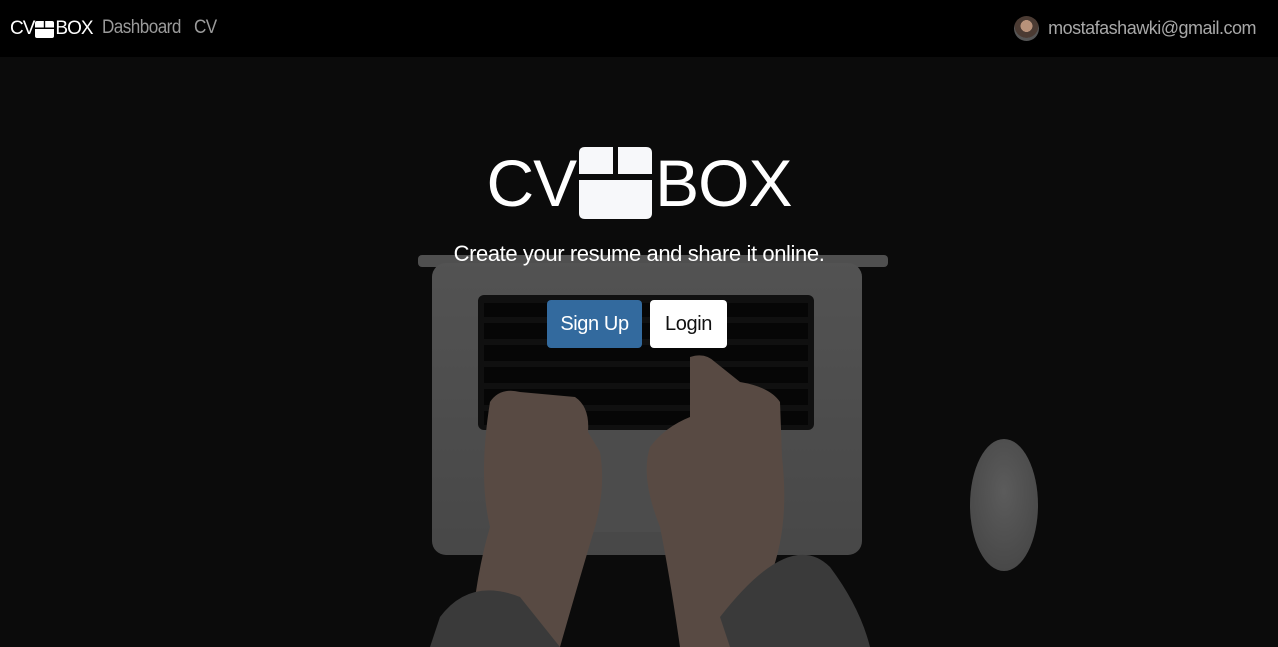 The width and height of the screenshot is (1278, 647). I want to click on signup-button: Sign Up, so click(594, 324).